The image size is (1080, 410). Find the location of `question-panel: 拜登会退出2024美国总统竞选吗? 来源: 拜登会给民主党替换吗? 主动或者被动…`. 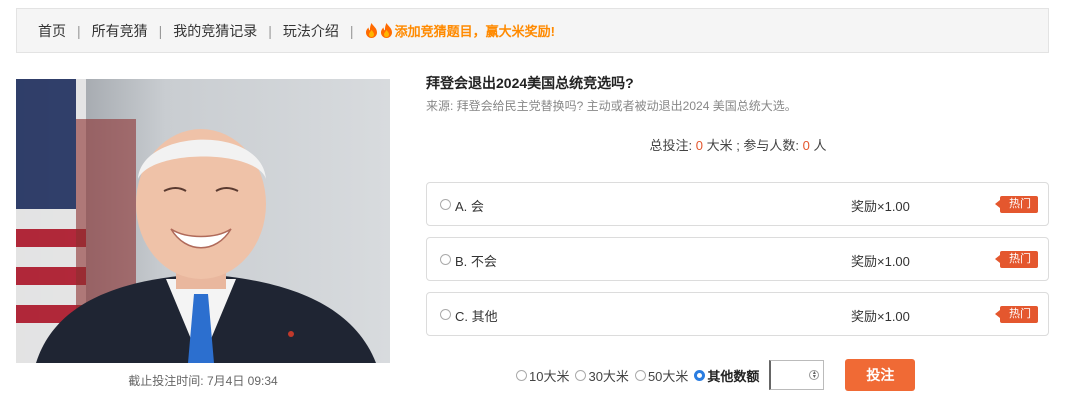

question-panel: 拜登会退出2024美国总统竞选吗? 来源: 拜登会给民主党替换吗? 主动或者被动… is located at coordinates (738, 114).